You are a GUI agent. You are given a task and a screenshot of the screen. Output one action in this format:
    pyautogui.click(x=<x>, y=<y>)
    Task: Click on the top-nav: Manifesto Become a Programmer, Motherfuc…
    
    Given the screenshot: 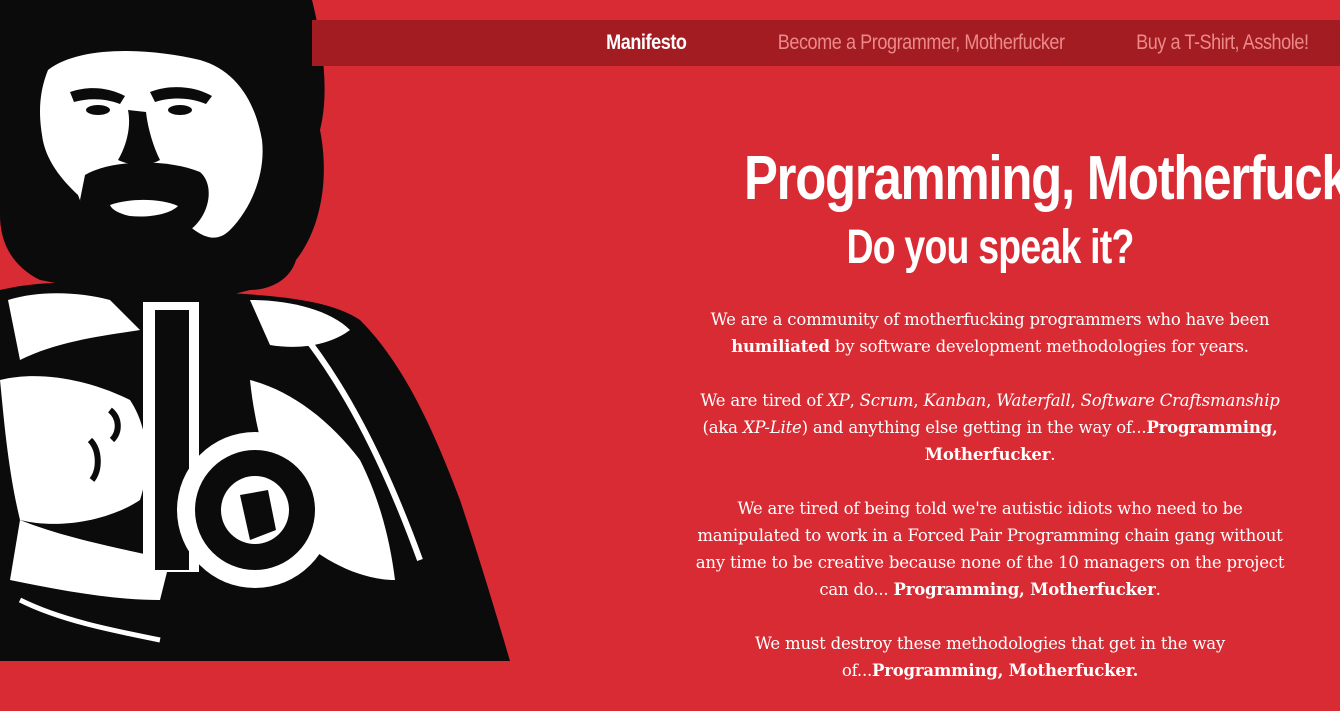 What is the action you would take?
    pyautogui.click(x=826, y=43)
    